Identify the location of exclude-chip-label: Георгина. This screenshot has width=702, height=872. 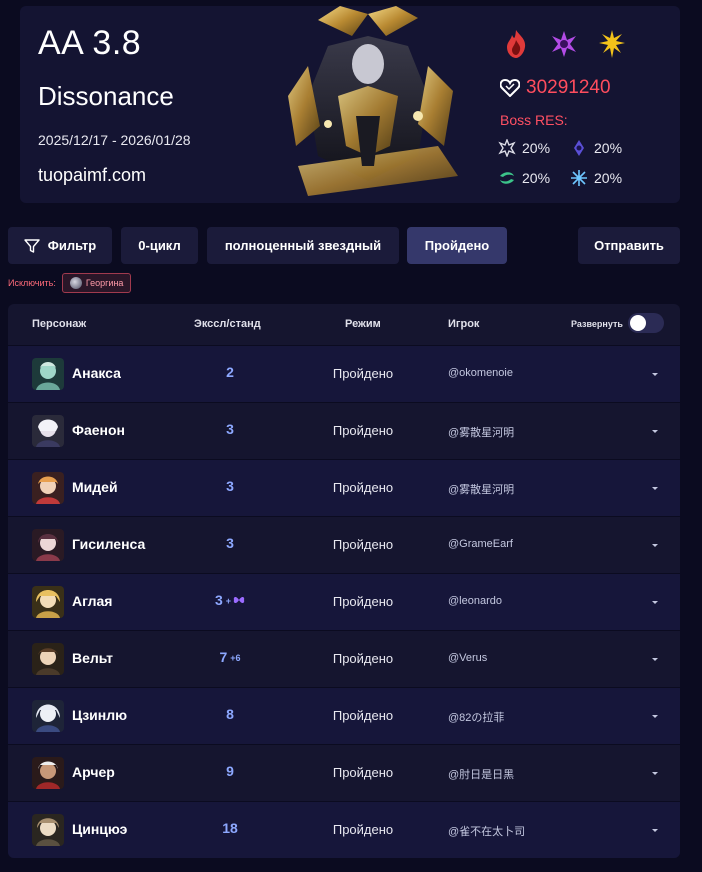
(104, 283).